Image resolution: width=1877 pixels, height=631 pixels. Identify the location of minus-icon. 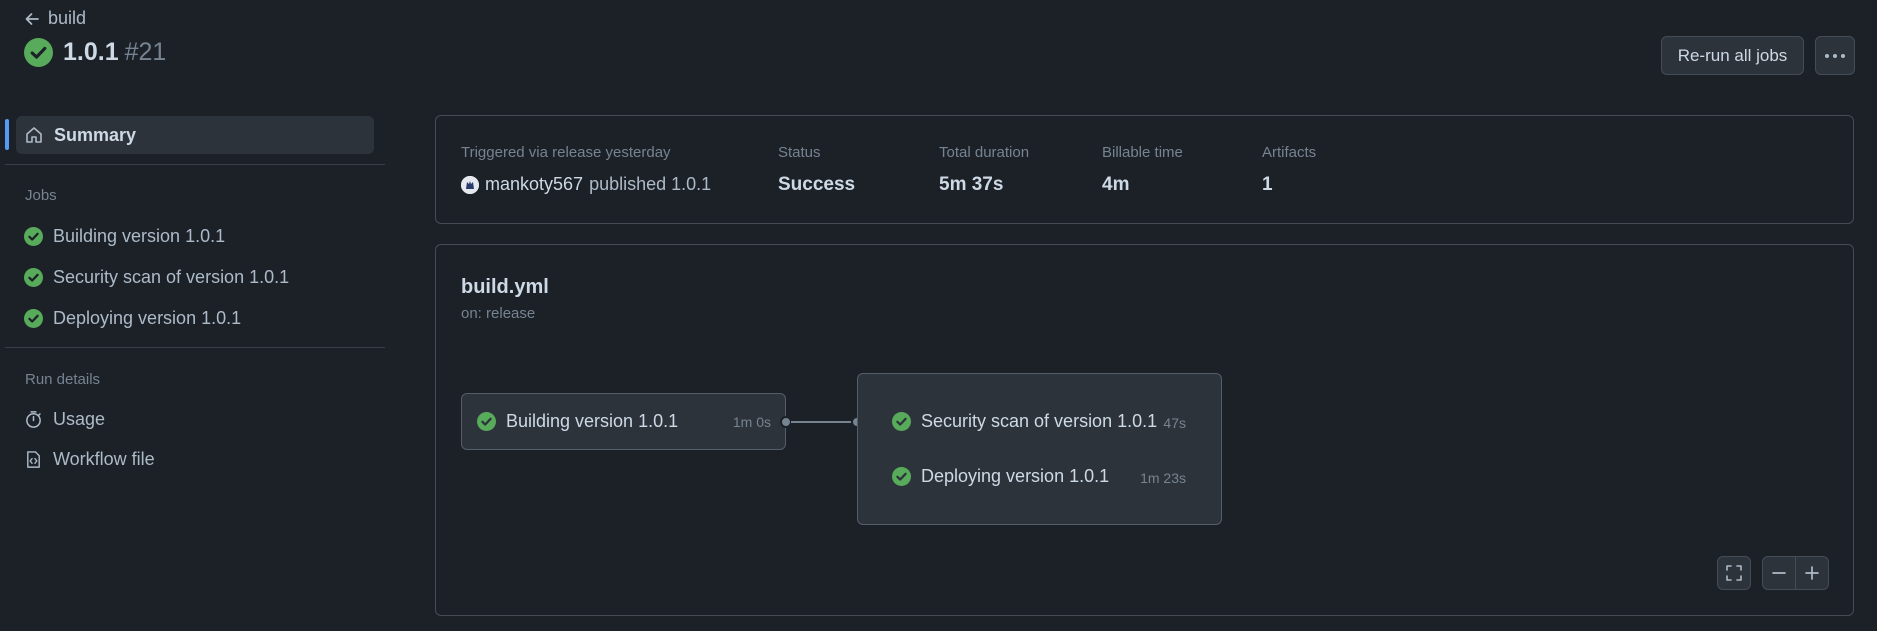
(1778, 573).